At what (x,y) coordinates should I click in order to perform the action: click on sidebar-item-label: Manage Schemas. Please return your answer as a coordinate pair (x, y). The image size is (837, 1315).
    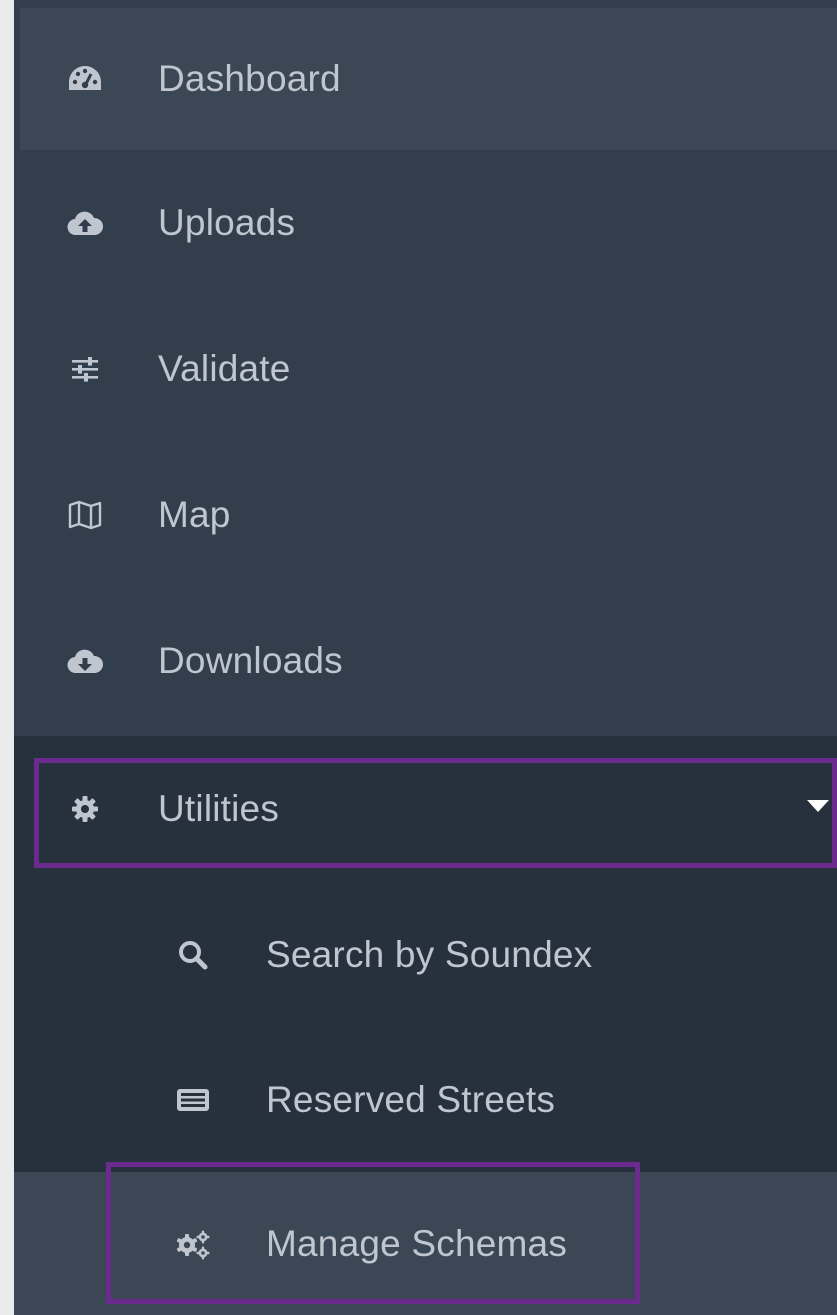
    Looking at the image, I should click on (417, 1243).